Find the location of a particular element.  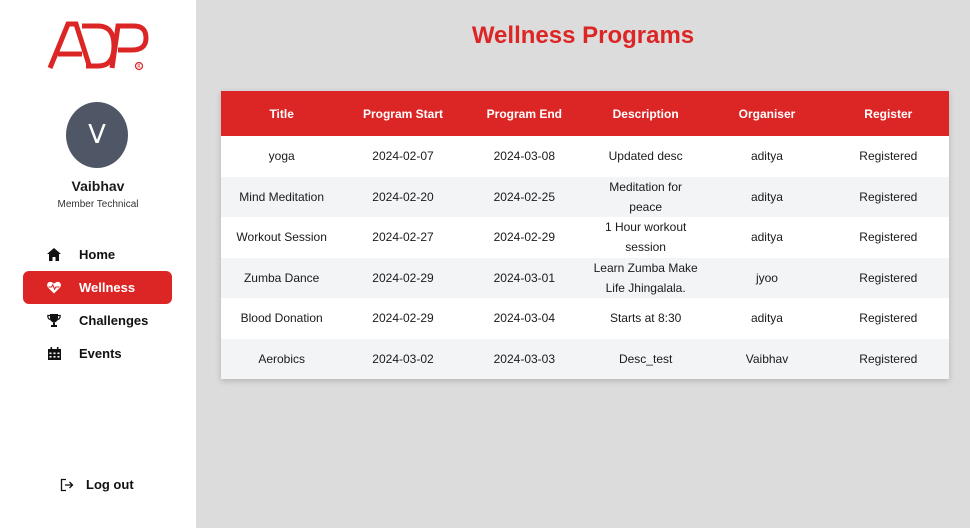

cell-title: Zumba Dance is located at coordinates (281, 277).